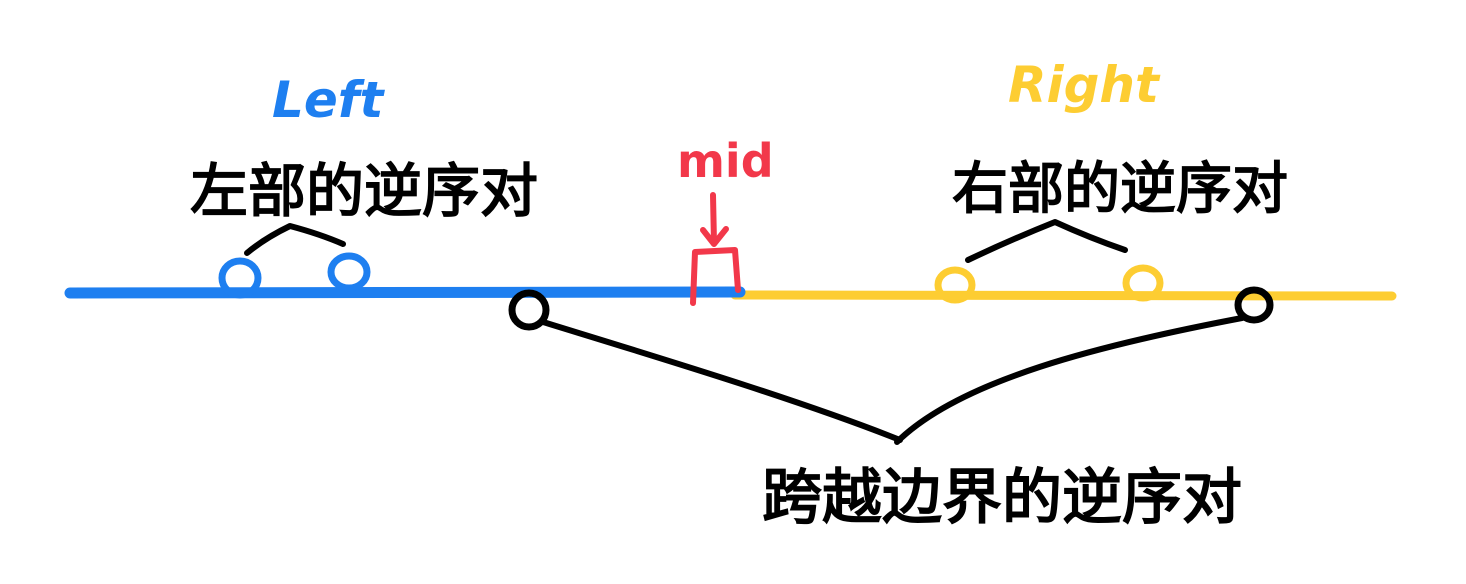 This screenshot has width=1466, height=584. What do you see at coordinates (1063, 295) in the screenshot?
I see `right-segment-line` at bounding box center [1063, 295].